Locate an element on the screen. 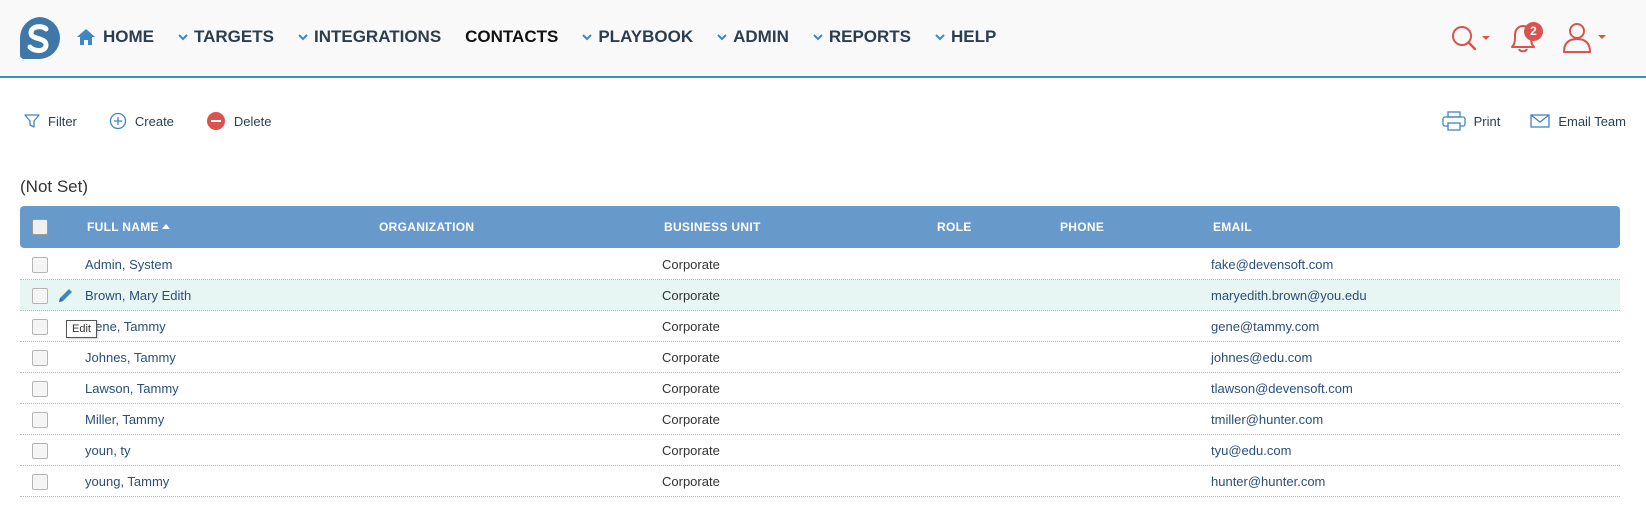 The image size is (1646, 509). contact-name-link: Gene, Tammy is located at coordinates (125, 326).